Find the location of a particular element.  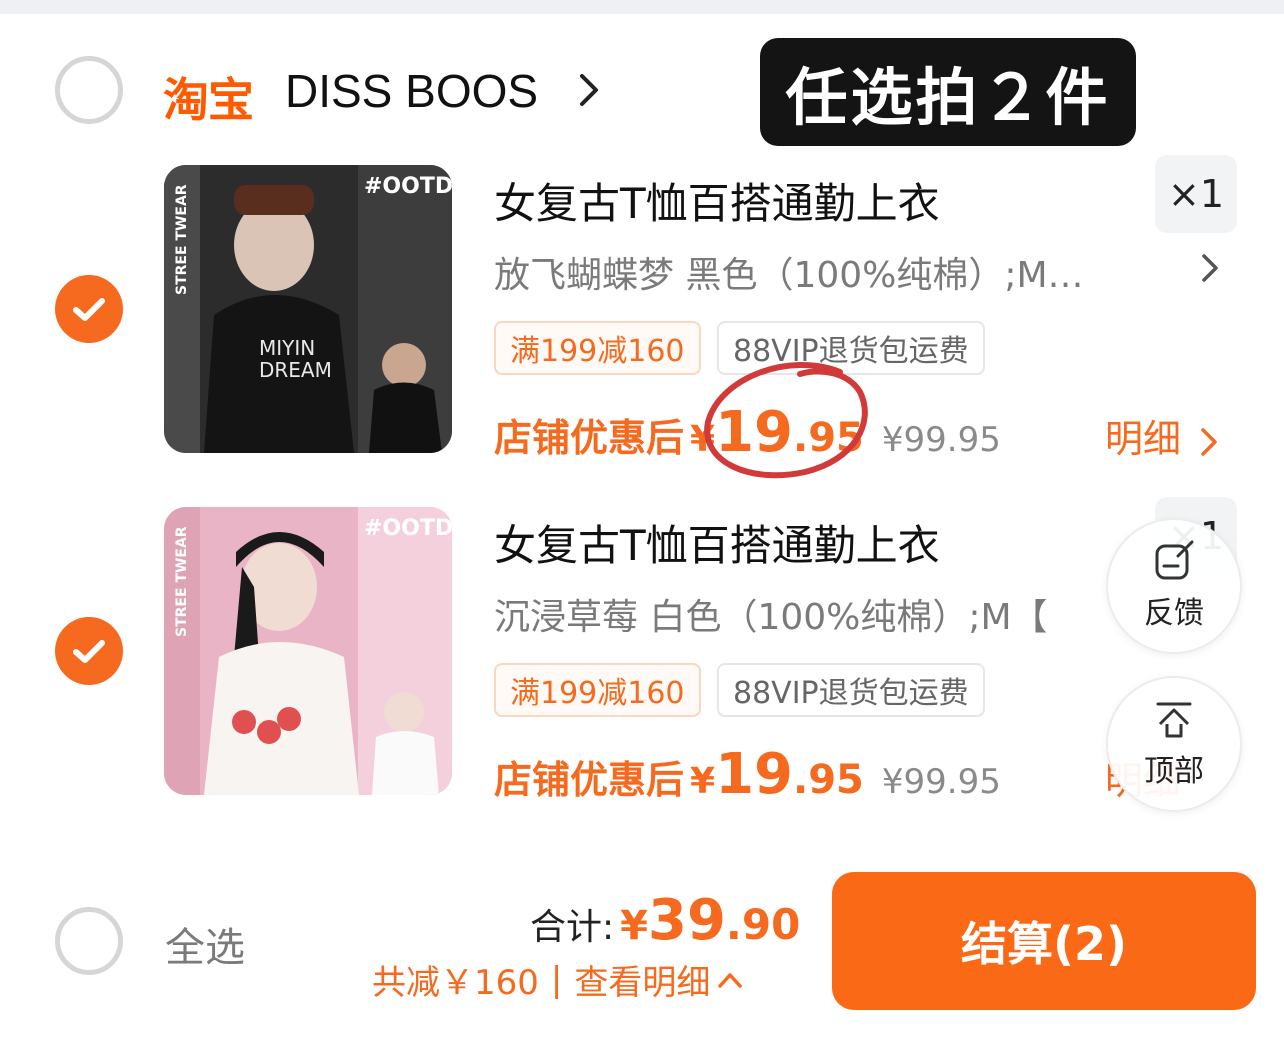

total-decimal: .90 is located at coordinates (763, 924).